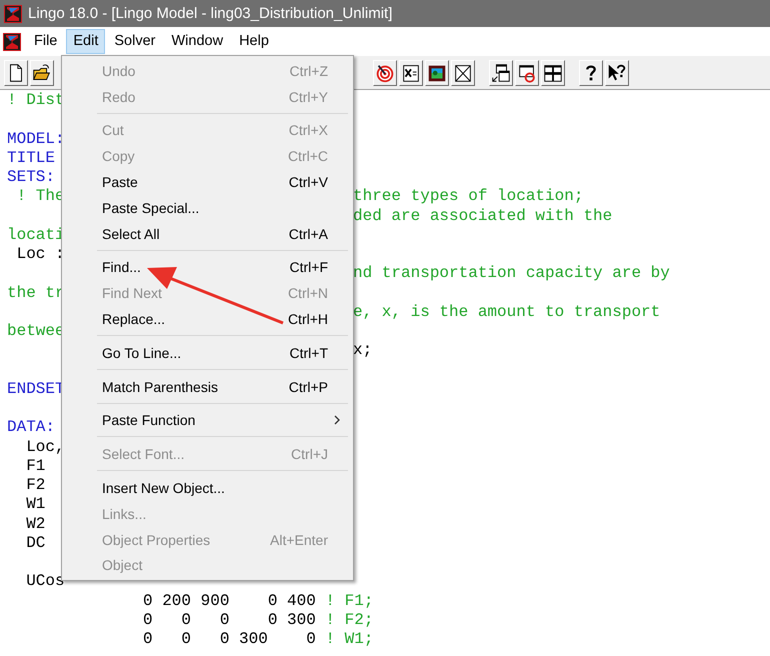  What do you see at coordinates (13, 13) in the screenshot?
I see `app-logo-icon` at bounding box center [13, 13].